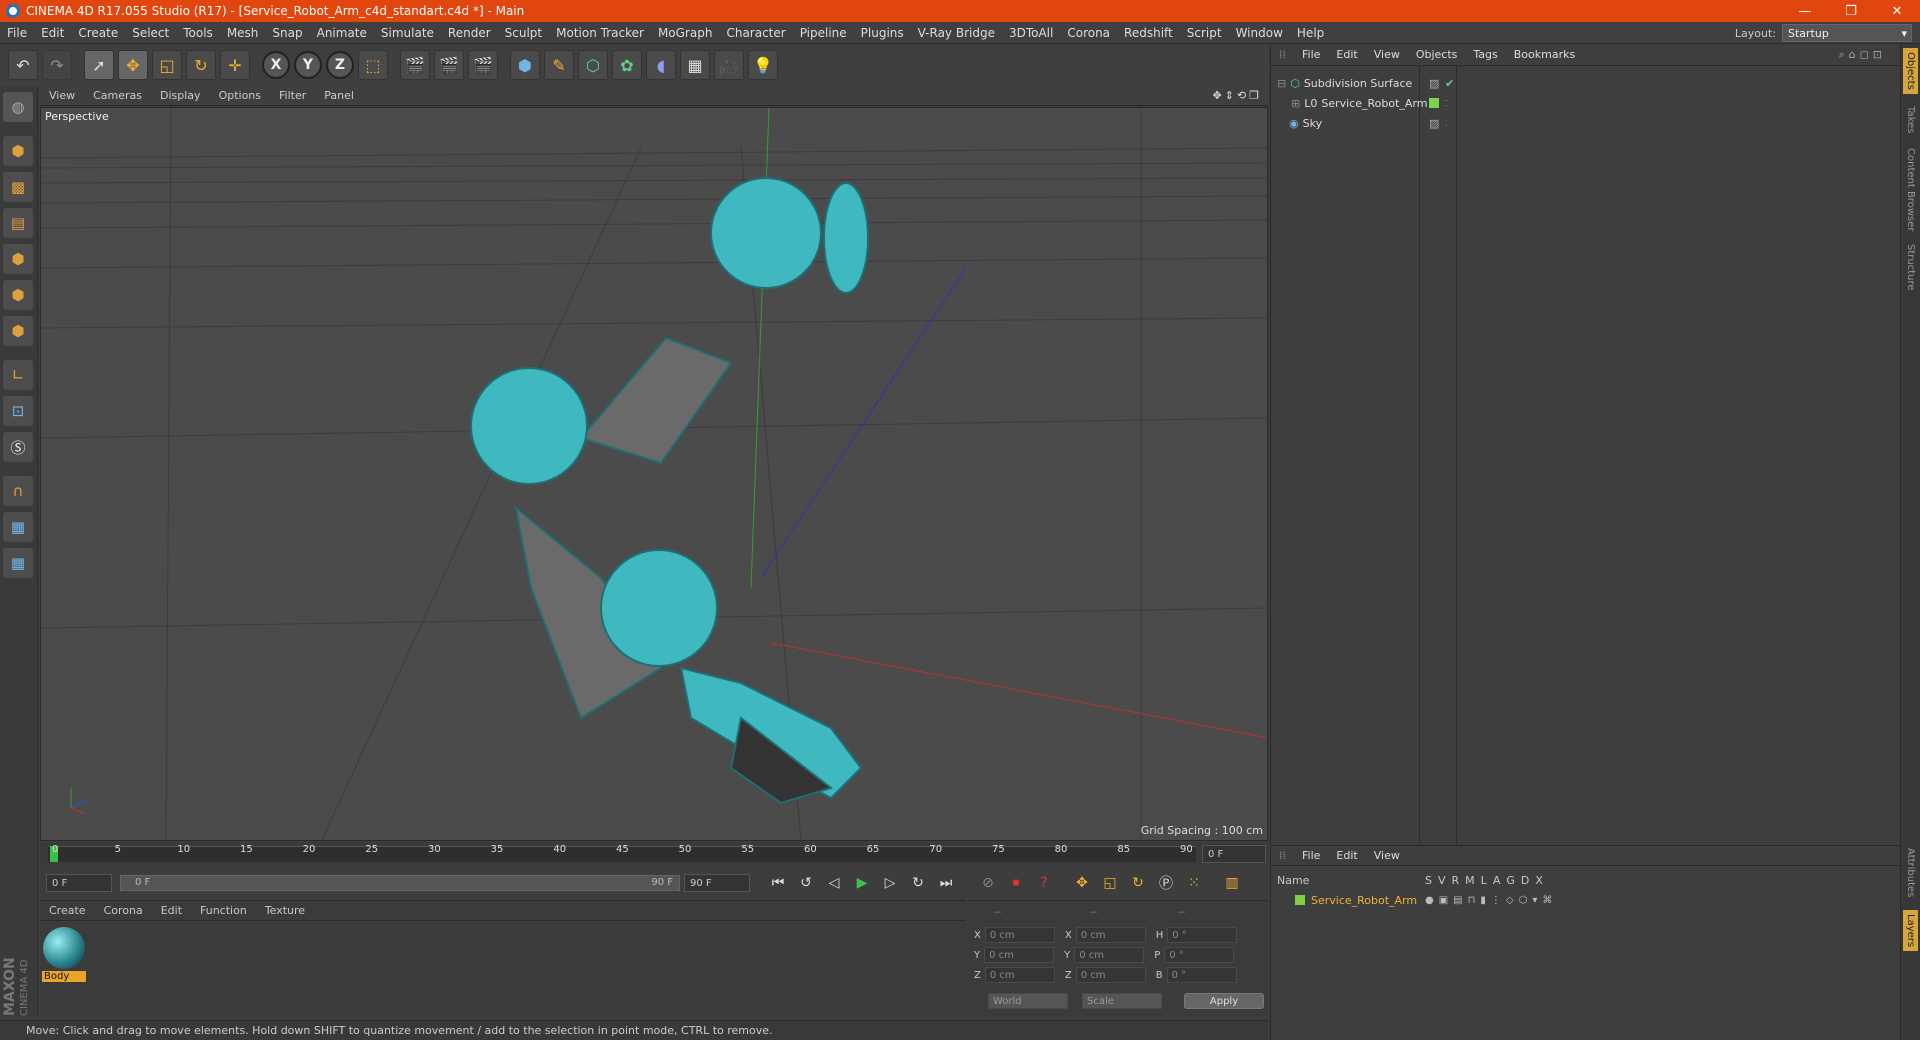 Image resolution: width=1920 pixels, height=1040 pixels. Describe the element at coordinates (1019, 975) in the screenshot. I see `position-z-field: 0 cm` at that location.